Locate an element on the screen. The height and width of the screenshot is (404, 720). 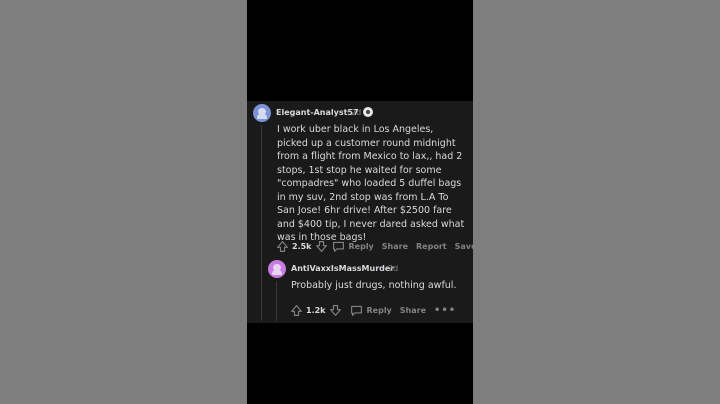
vote-count: 1.2k is located at coordinates (316, 310).